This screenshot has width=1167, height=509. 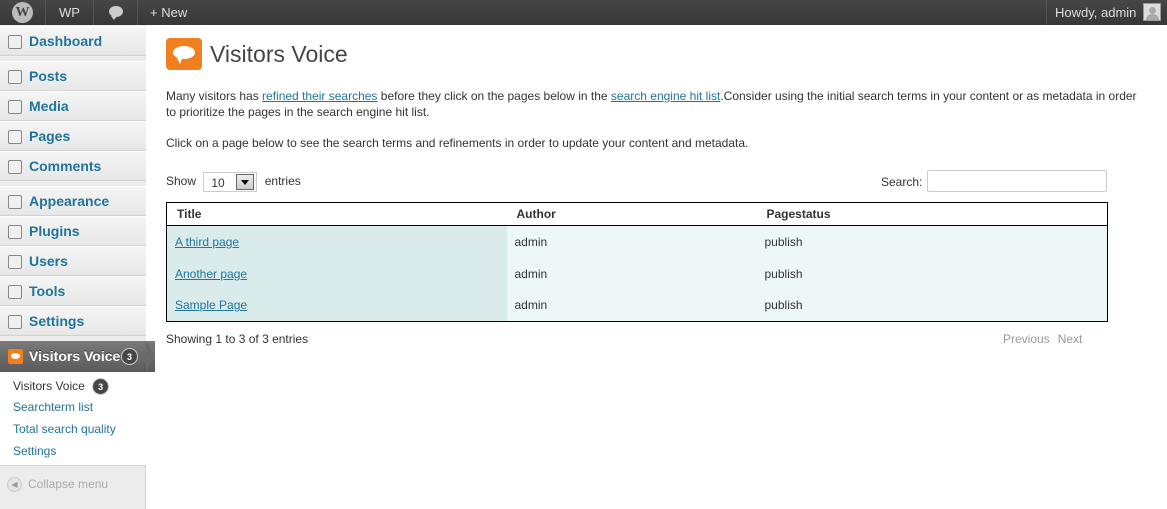 What do you see at coordinates (73, 136) in the screenshot?
I see `sidebar-item-pages: Pages` at bounding box center [73, 136].